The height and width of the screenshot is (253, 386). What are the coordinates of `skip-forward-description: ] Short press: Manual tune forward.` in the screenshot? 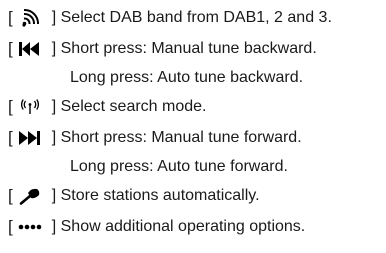 It's located at (176, 137).